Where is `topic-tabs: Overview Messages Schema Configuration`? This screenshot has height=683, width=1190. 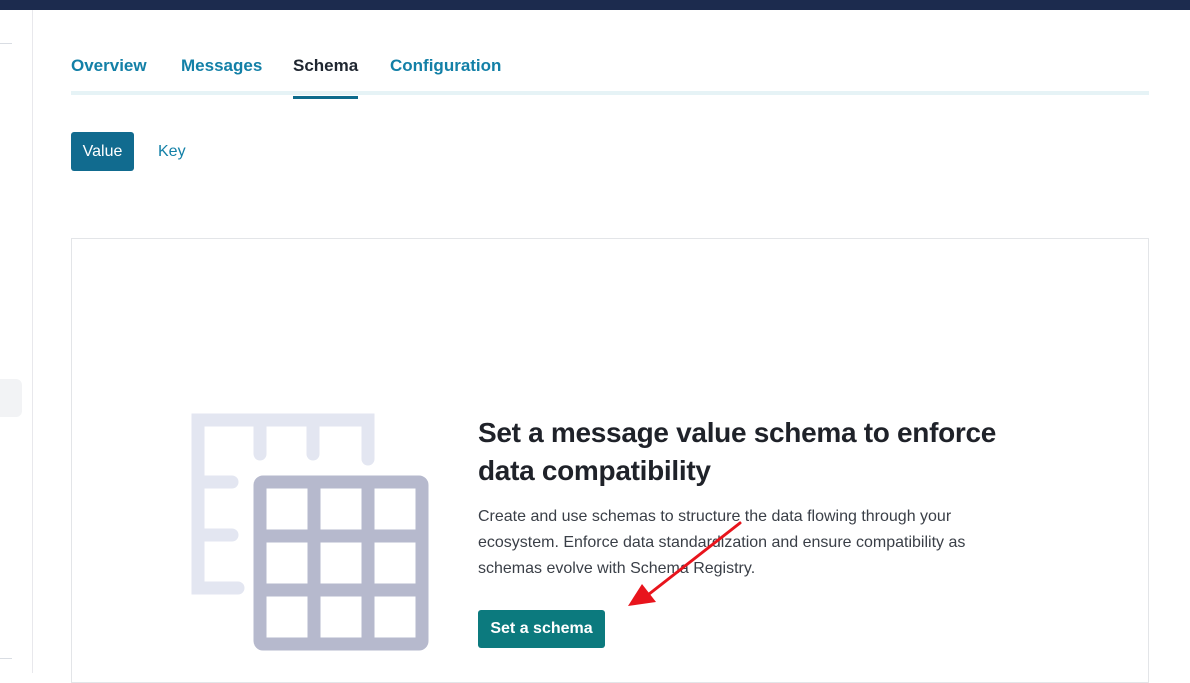
topic-tabs: Overview Messages Schema Configuration is located at coordinates (610, 77).